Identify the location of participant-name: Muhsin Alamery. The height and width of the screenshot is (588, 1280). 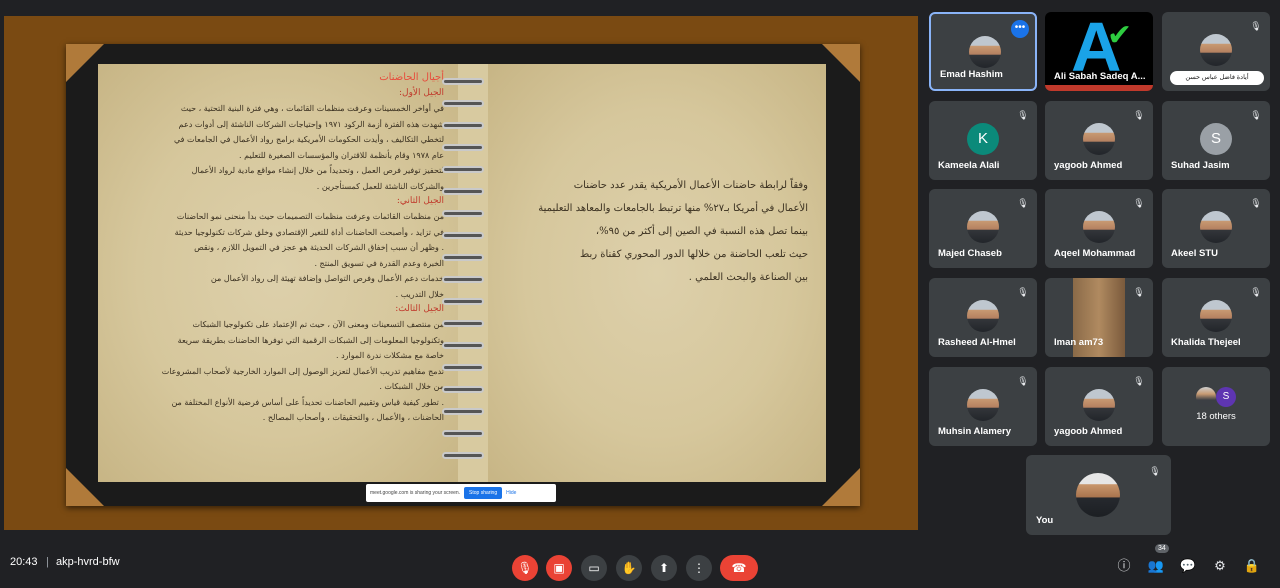
(975, 431).